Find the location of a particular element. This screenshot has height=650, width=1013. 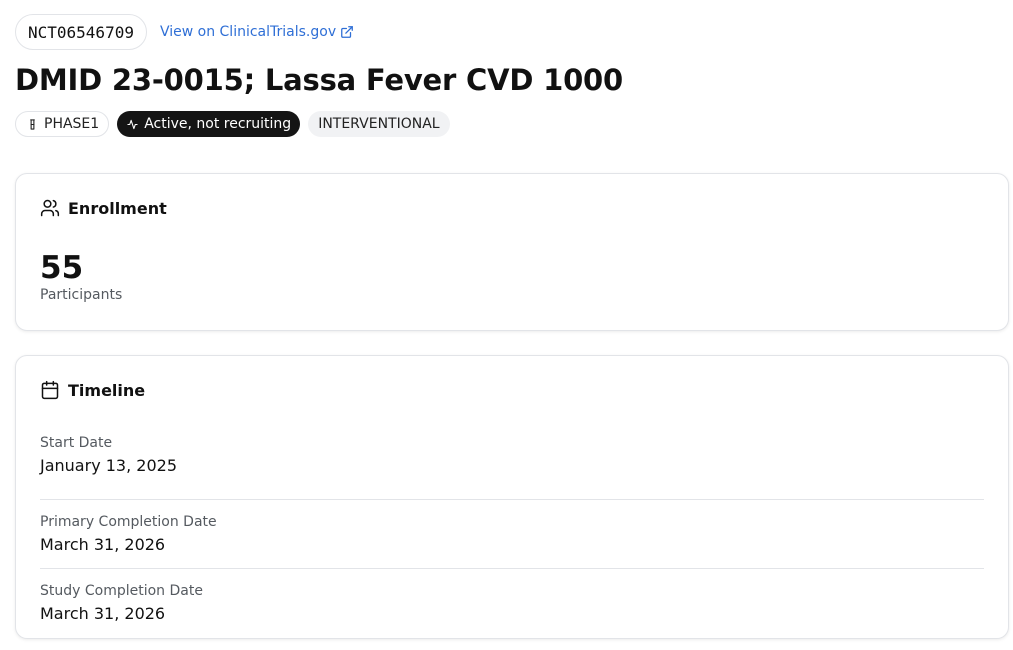

phase-badge: PHASE1 is located at coordinates (62, 124).